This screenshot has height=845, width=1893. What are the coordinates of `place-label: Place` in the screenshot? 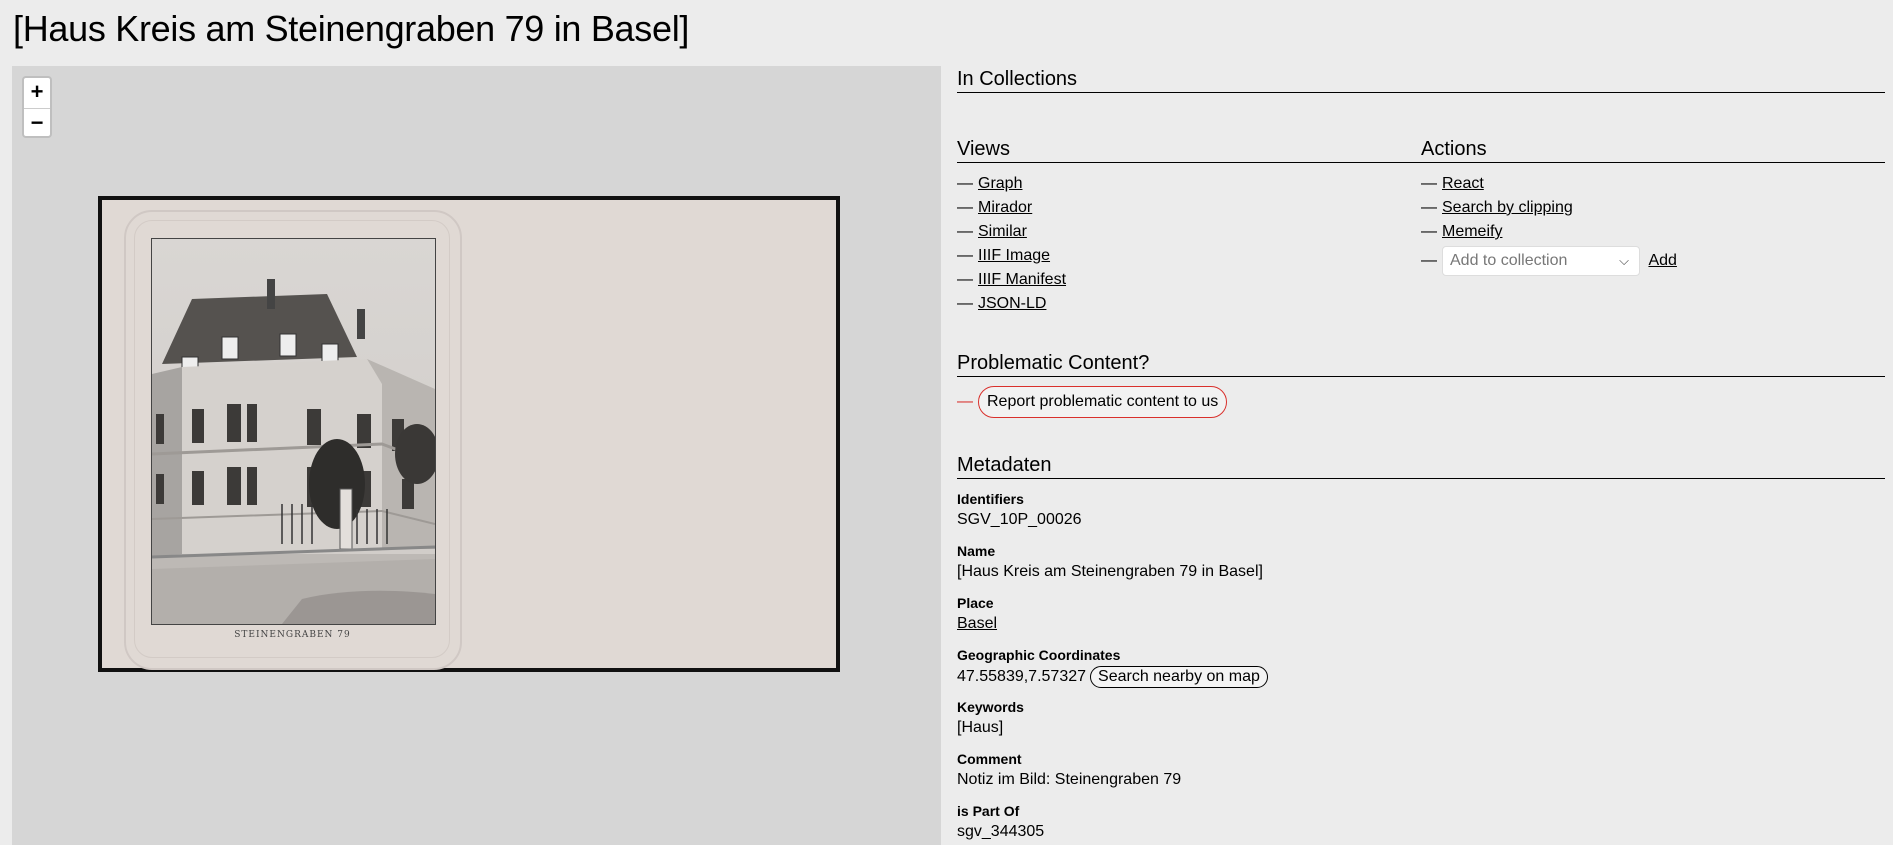 It's located at (975, 603).